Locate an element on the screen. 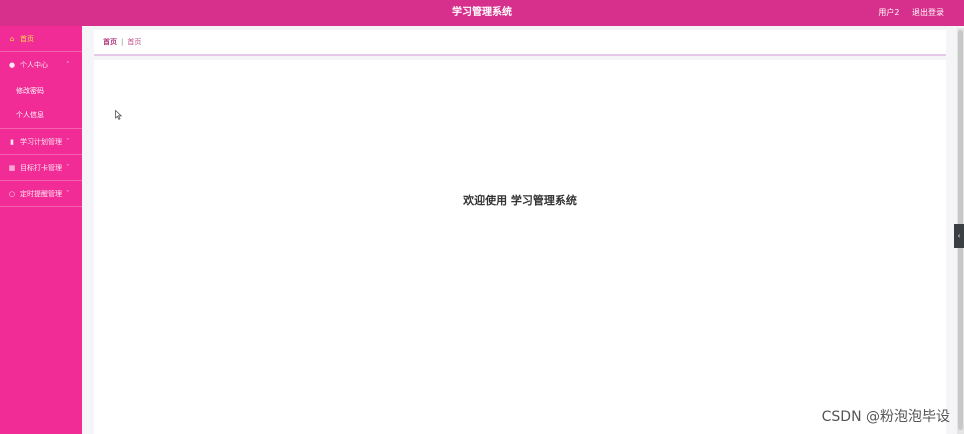  sidebar-submenu: 修改密码 个人信息 is located at coordinates (41, 103).